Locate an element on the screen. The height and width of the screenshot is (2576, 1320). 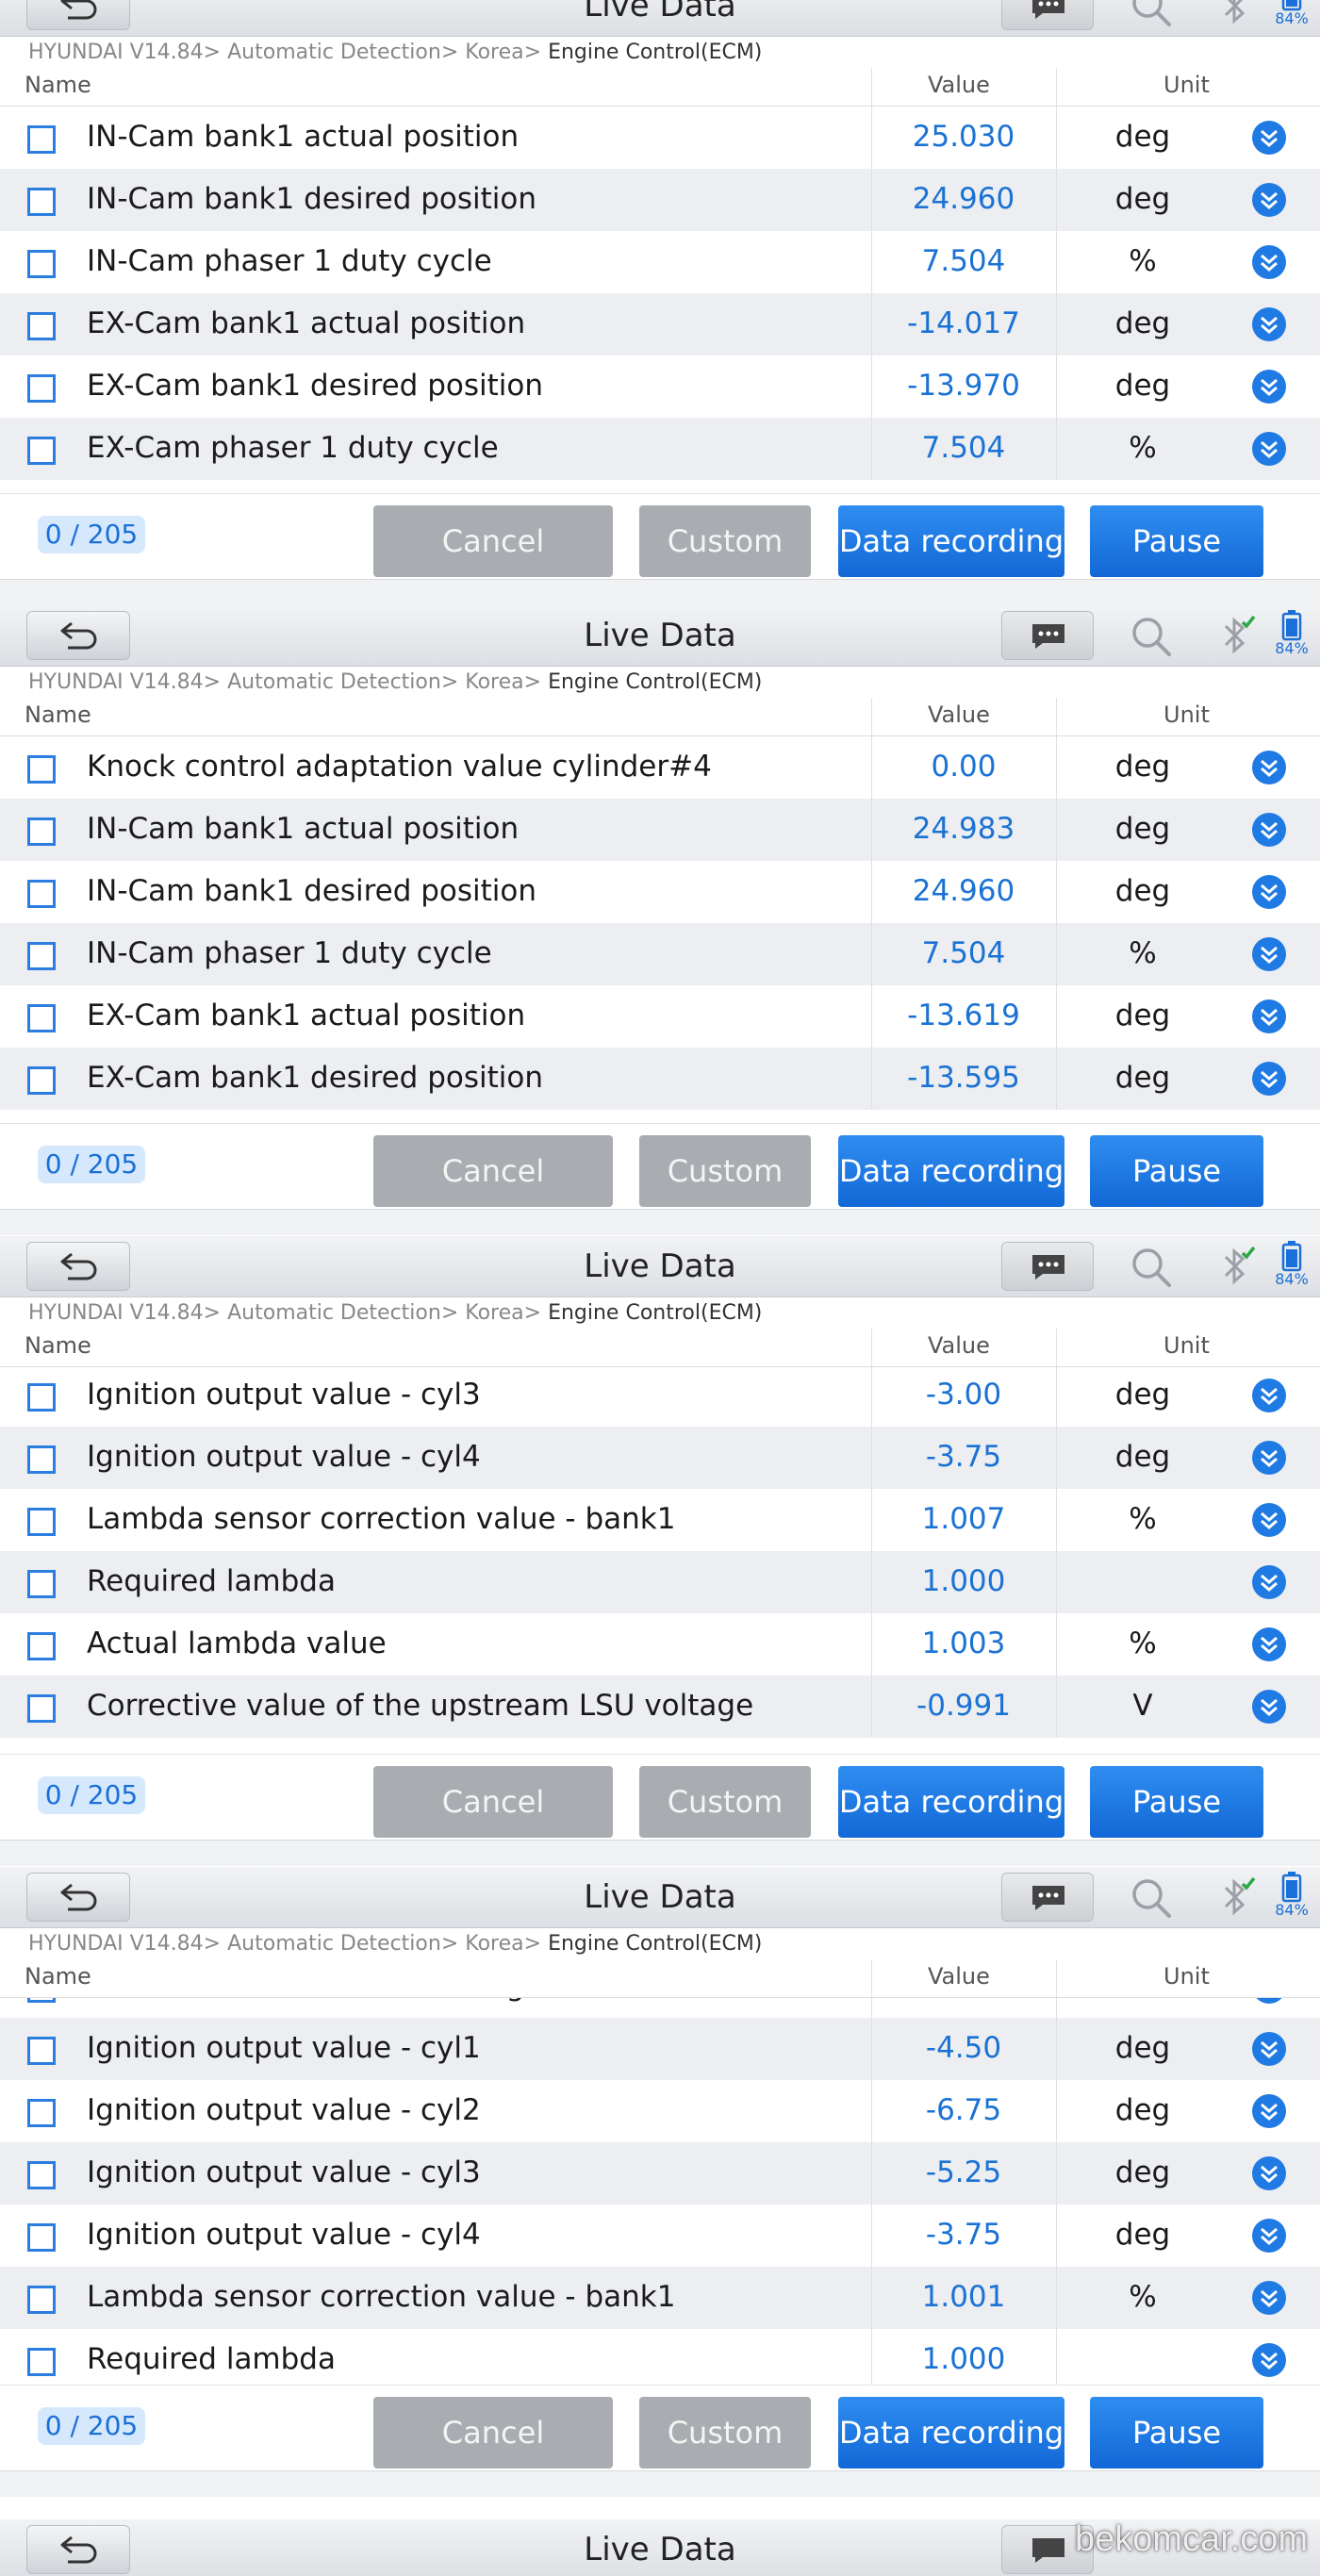
table-row: Ignition output value - cyl3 -5.25 deg is located at coordinates (660, 2173).